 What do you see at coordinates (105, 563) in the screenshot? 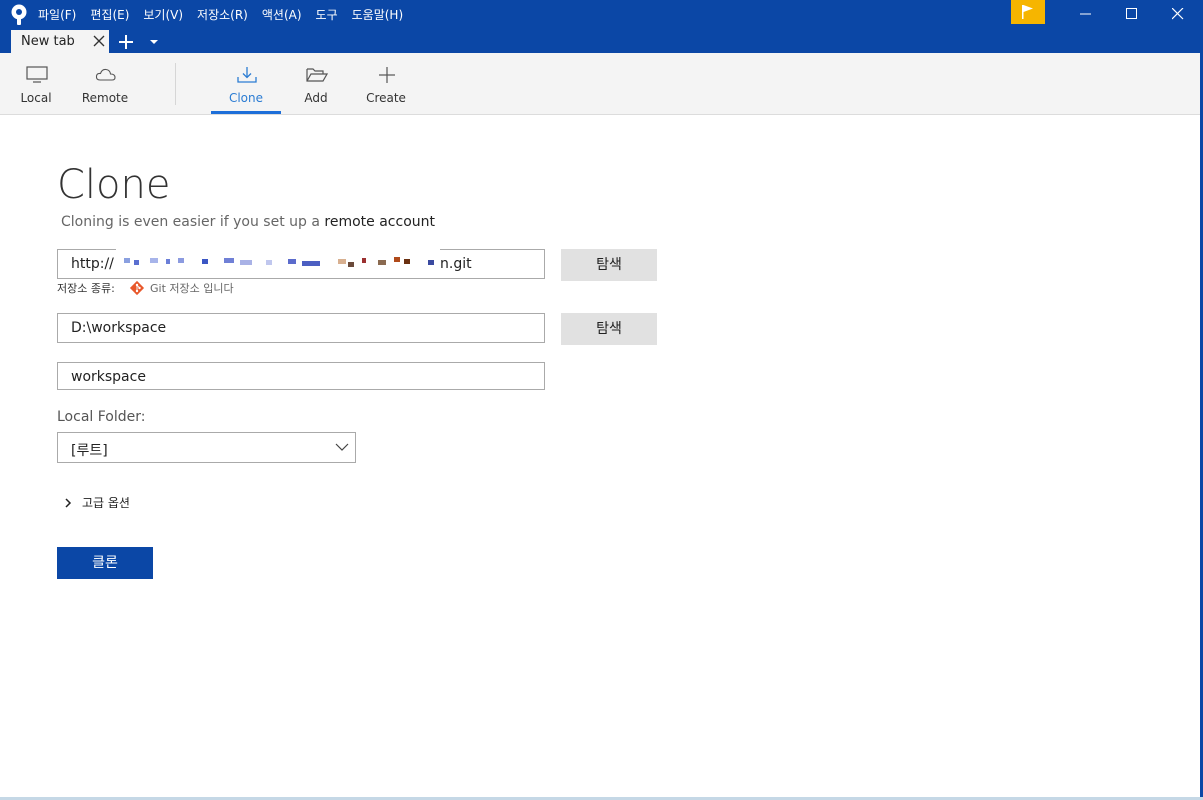
I see `clone-button: 클론` at bounding box center [105, 563].